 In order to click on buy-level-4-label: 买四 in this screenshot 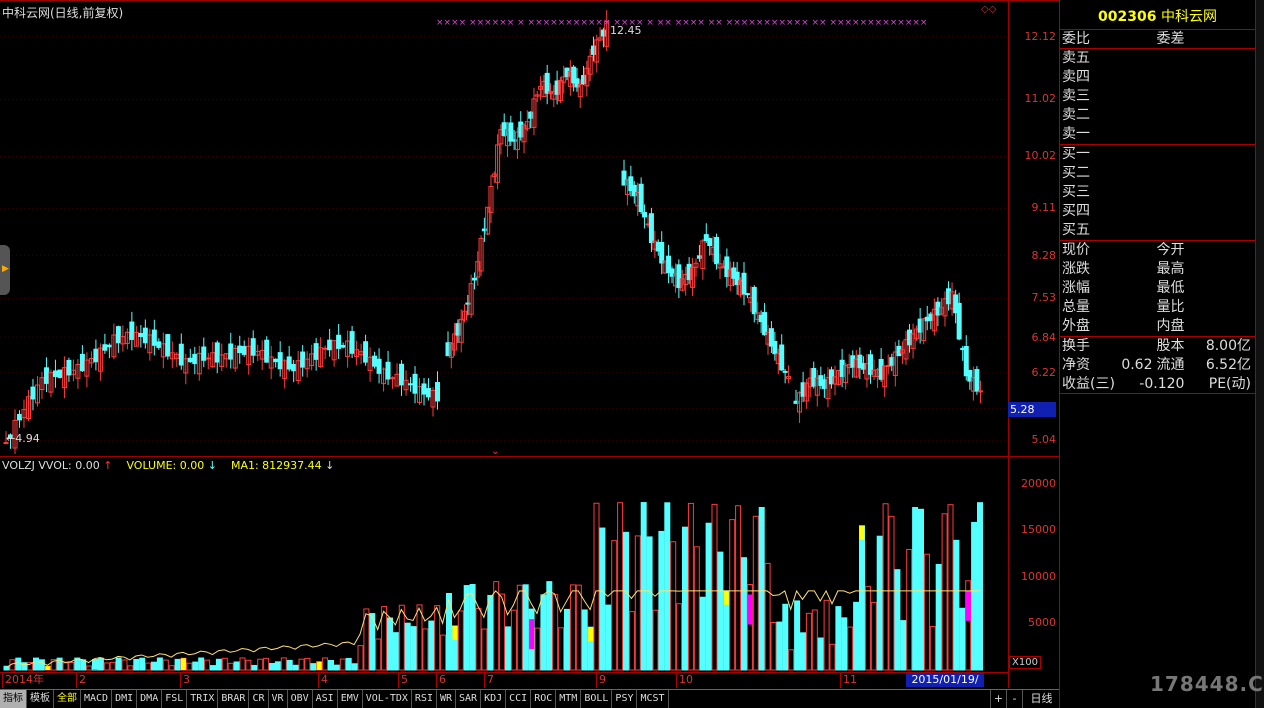, I will do `click(1076, 211)`.